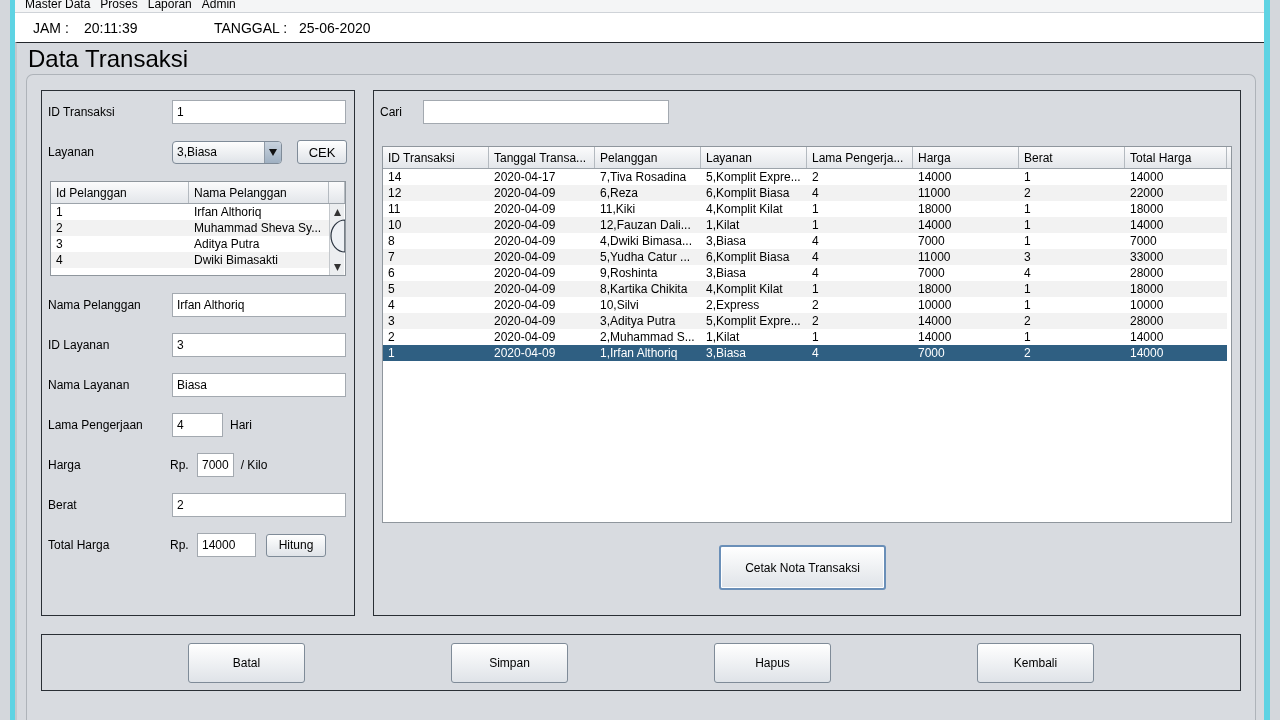  I want to click on table-cell-text: Aditya Putra, so click(227, 244).